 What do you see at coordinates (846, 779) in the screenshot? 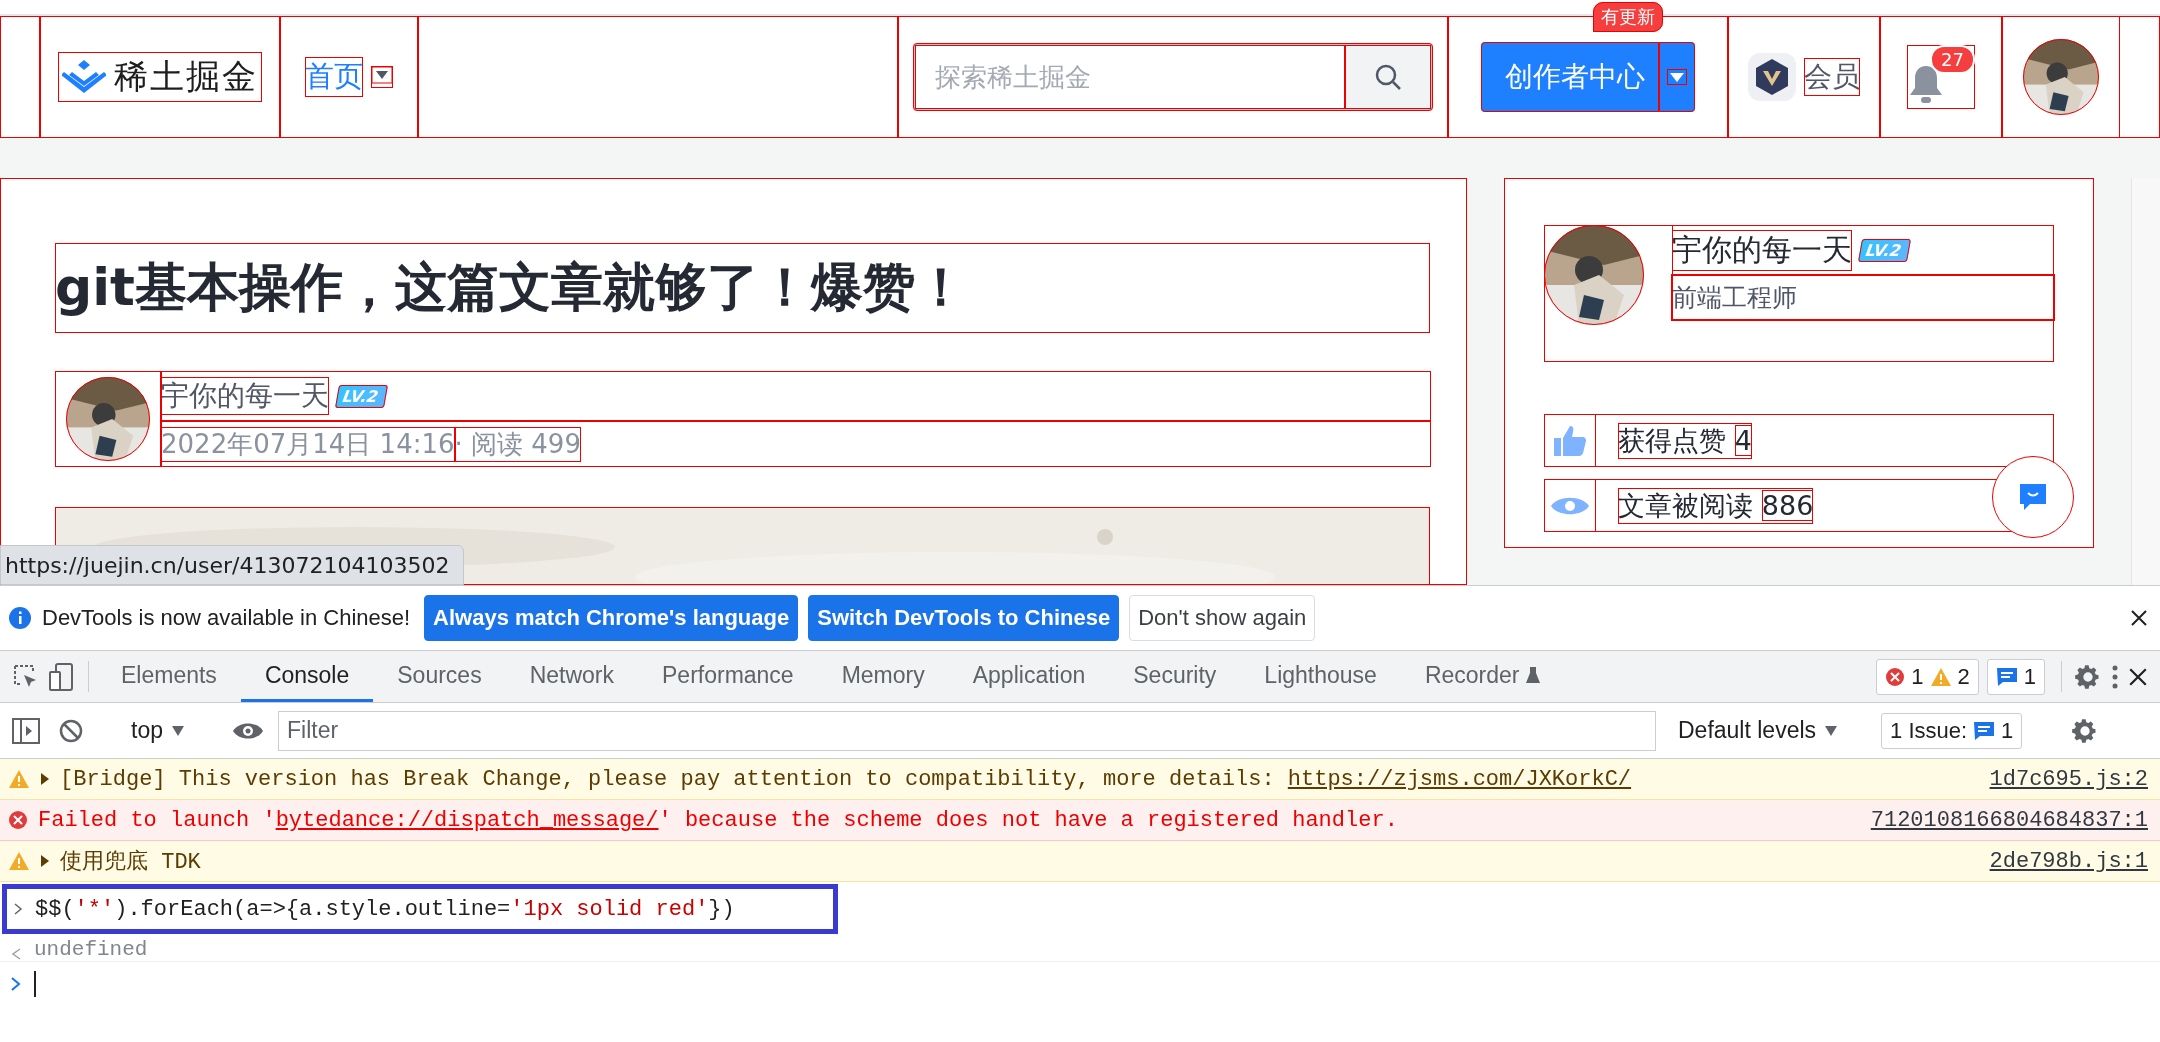
I see `console-message: [Bridge] This version has Break Change, please pay attention to compatibility, more details: https://zjsms.com/JXKorkC/` at bounding box center [846, 779].